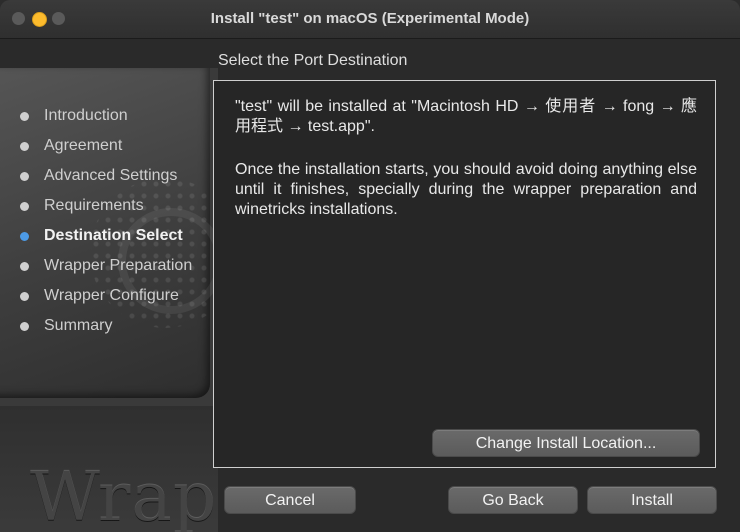 This screenshot has width=740, height=532. I want to click on wrapper-logo: Wrapper, so click(124, 495).